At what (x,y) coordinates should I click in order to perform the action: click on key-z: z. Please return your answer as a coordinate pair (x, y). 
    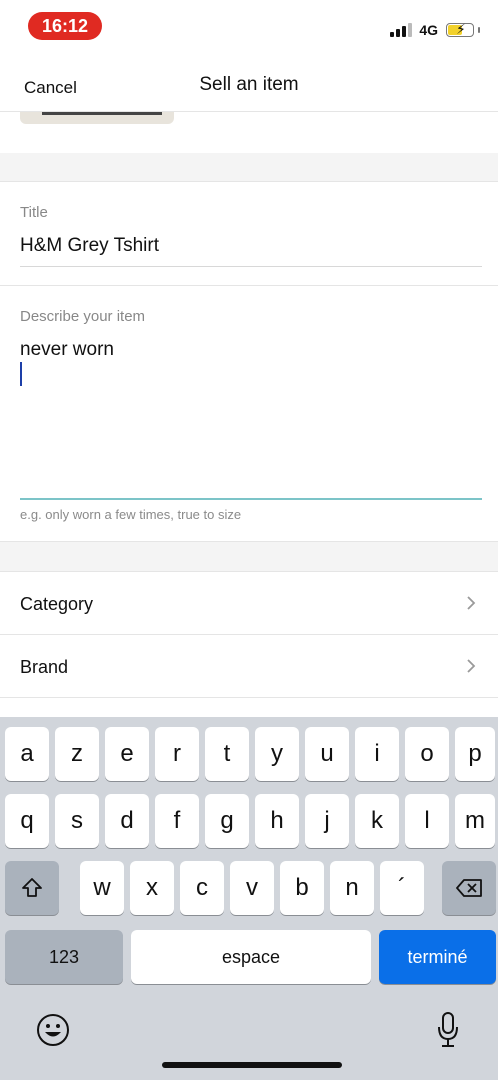
    Looking at the image, I should click on (77, 754).